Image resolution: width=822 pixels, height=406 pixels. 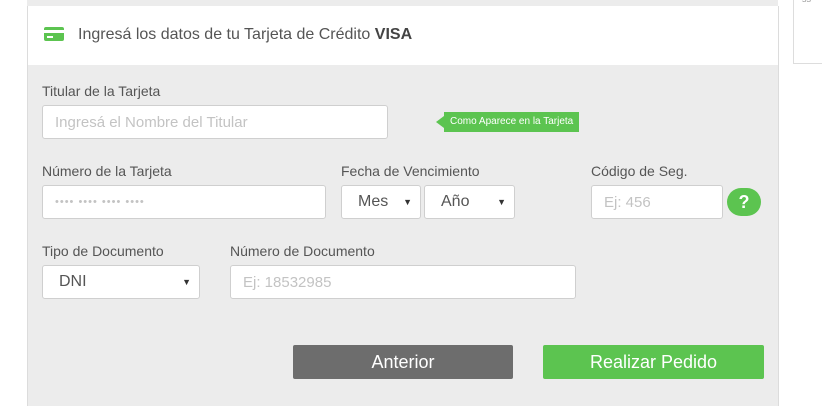 I want to click on side-summary-box: ss, so click(x=807, y=32).